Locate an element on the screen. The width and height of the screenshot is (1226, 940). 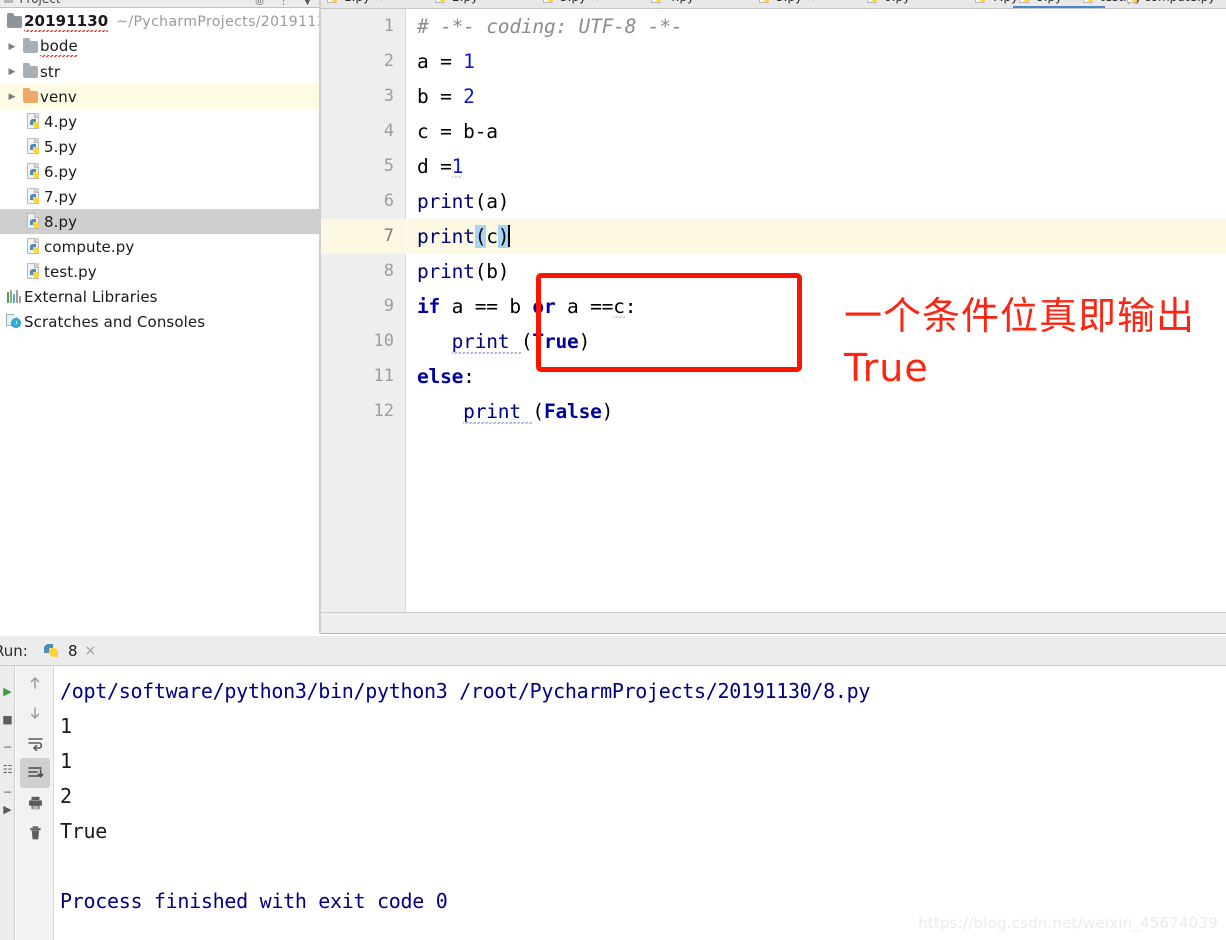
tree-item-4py: 4.py is located at coordinates (159, 121).